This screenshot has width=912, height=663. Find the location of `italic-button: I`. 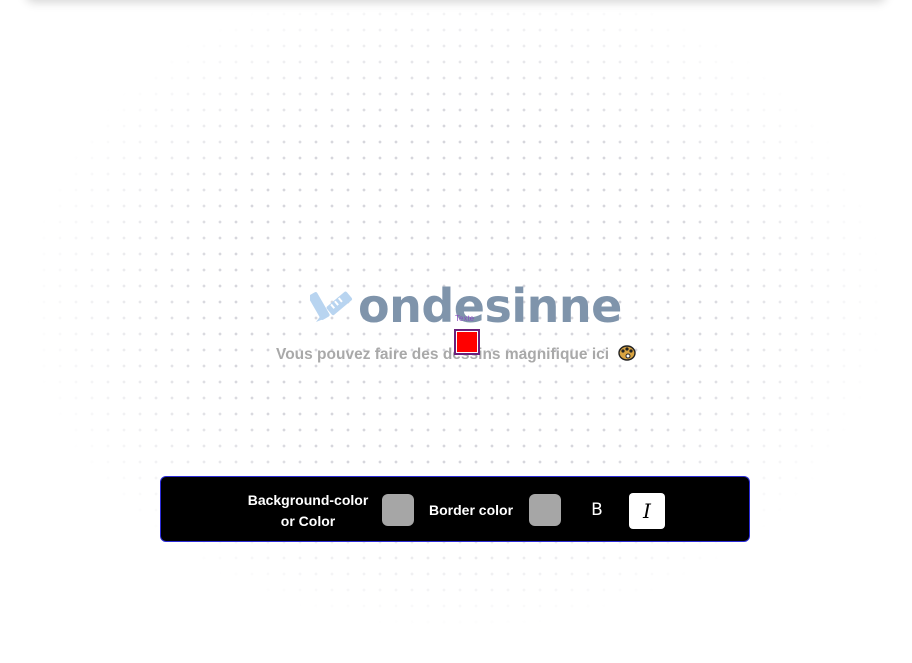

italic-button: I is located at coordinates (647, 511).